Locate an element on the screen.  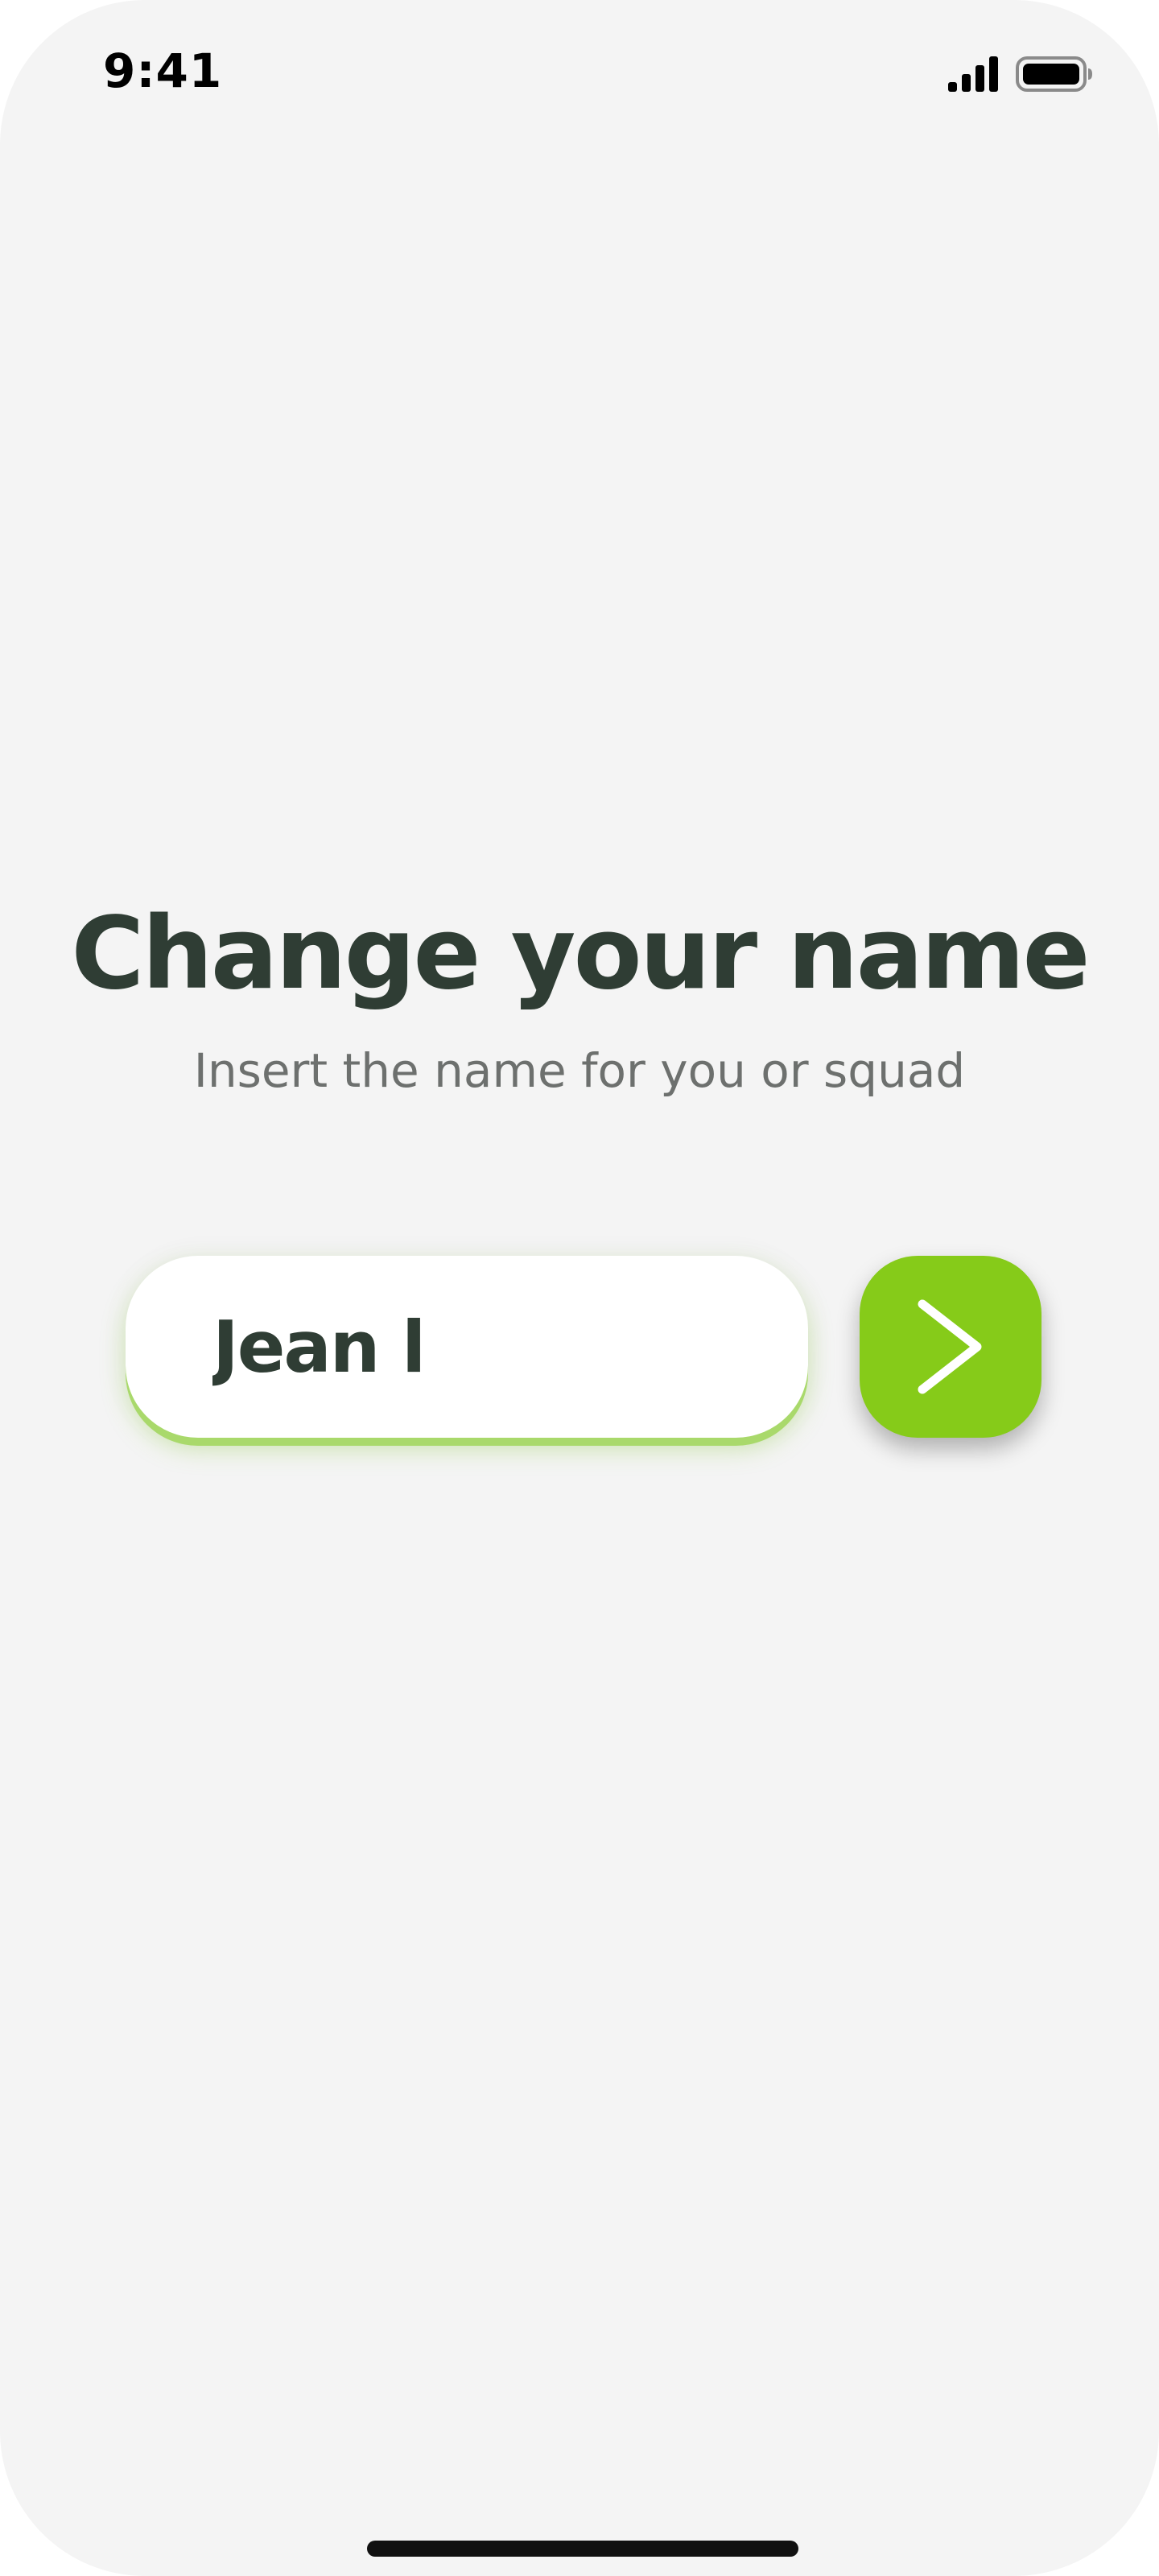
chevron-right-icon is located at coordinates (950, 1346).